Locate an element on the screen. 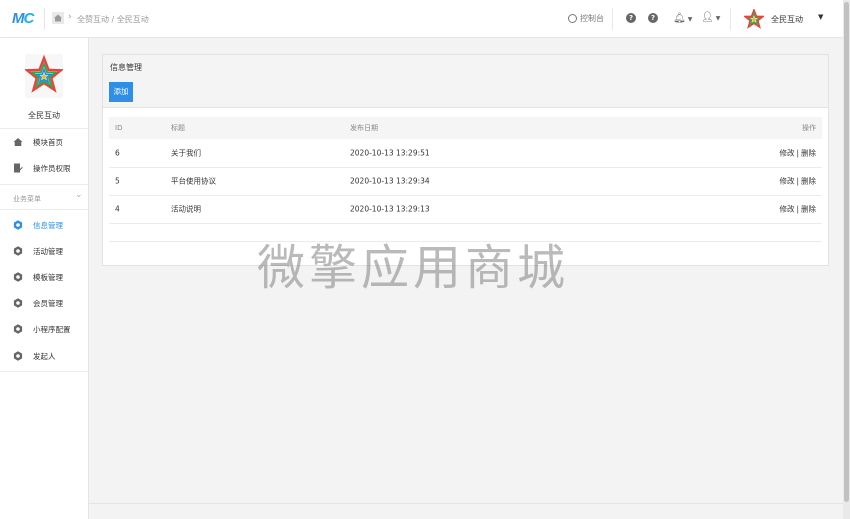 The image size is (850, 519). notification-dropdown: 🔔︎ ▼ is located at coordinates (682, 18).